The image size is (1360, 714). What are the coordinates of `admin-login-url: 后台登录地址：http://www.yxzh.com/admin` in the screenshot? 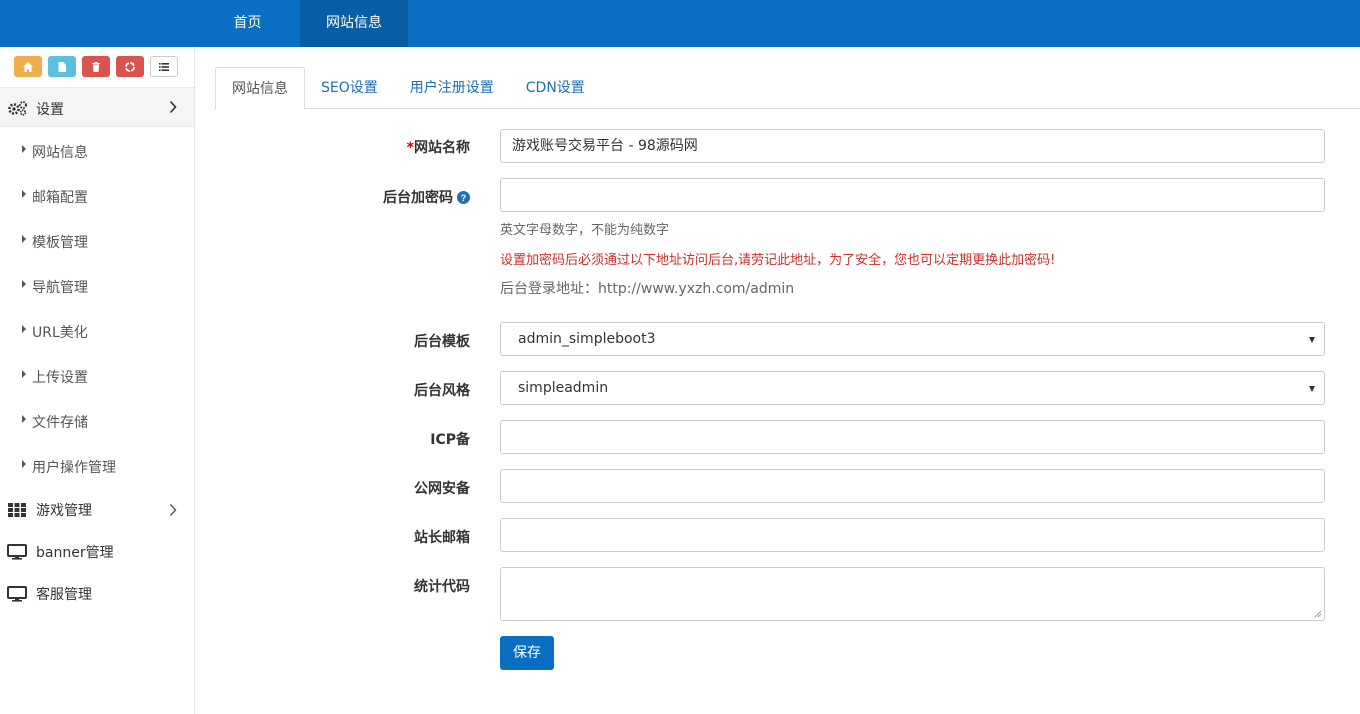 It's located at (647, 289).